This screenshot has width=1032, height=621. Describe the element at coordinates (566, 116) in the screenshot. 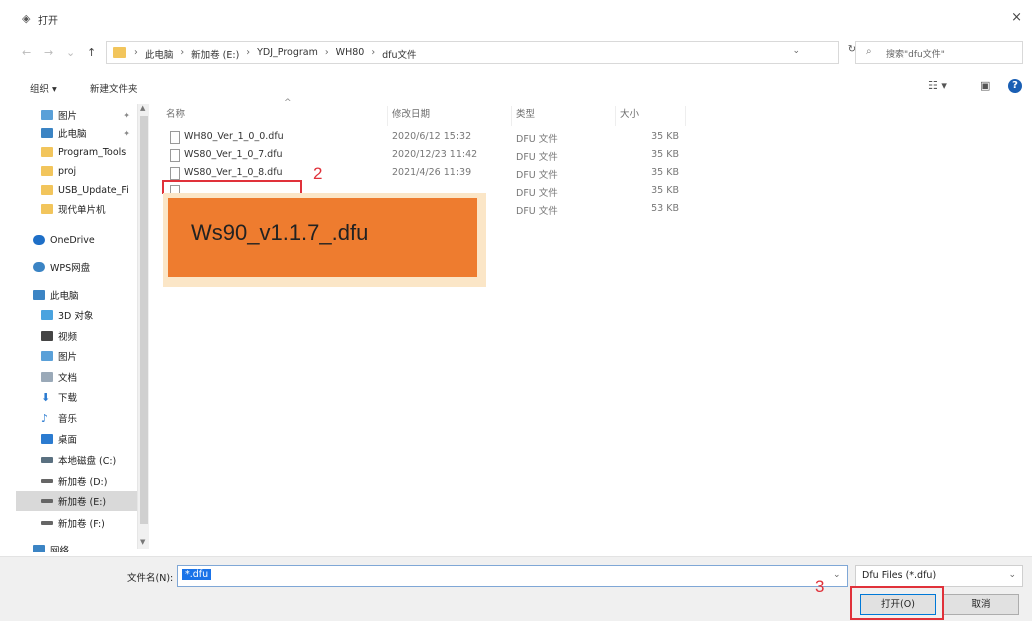

I see `column-header-type: 类型` at that location.